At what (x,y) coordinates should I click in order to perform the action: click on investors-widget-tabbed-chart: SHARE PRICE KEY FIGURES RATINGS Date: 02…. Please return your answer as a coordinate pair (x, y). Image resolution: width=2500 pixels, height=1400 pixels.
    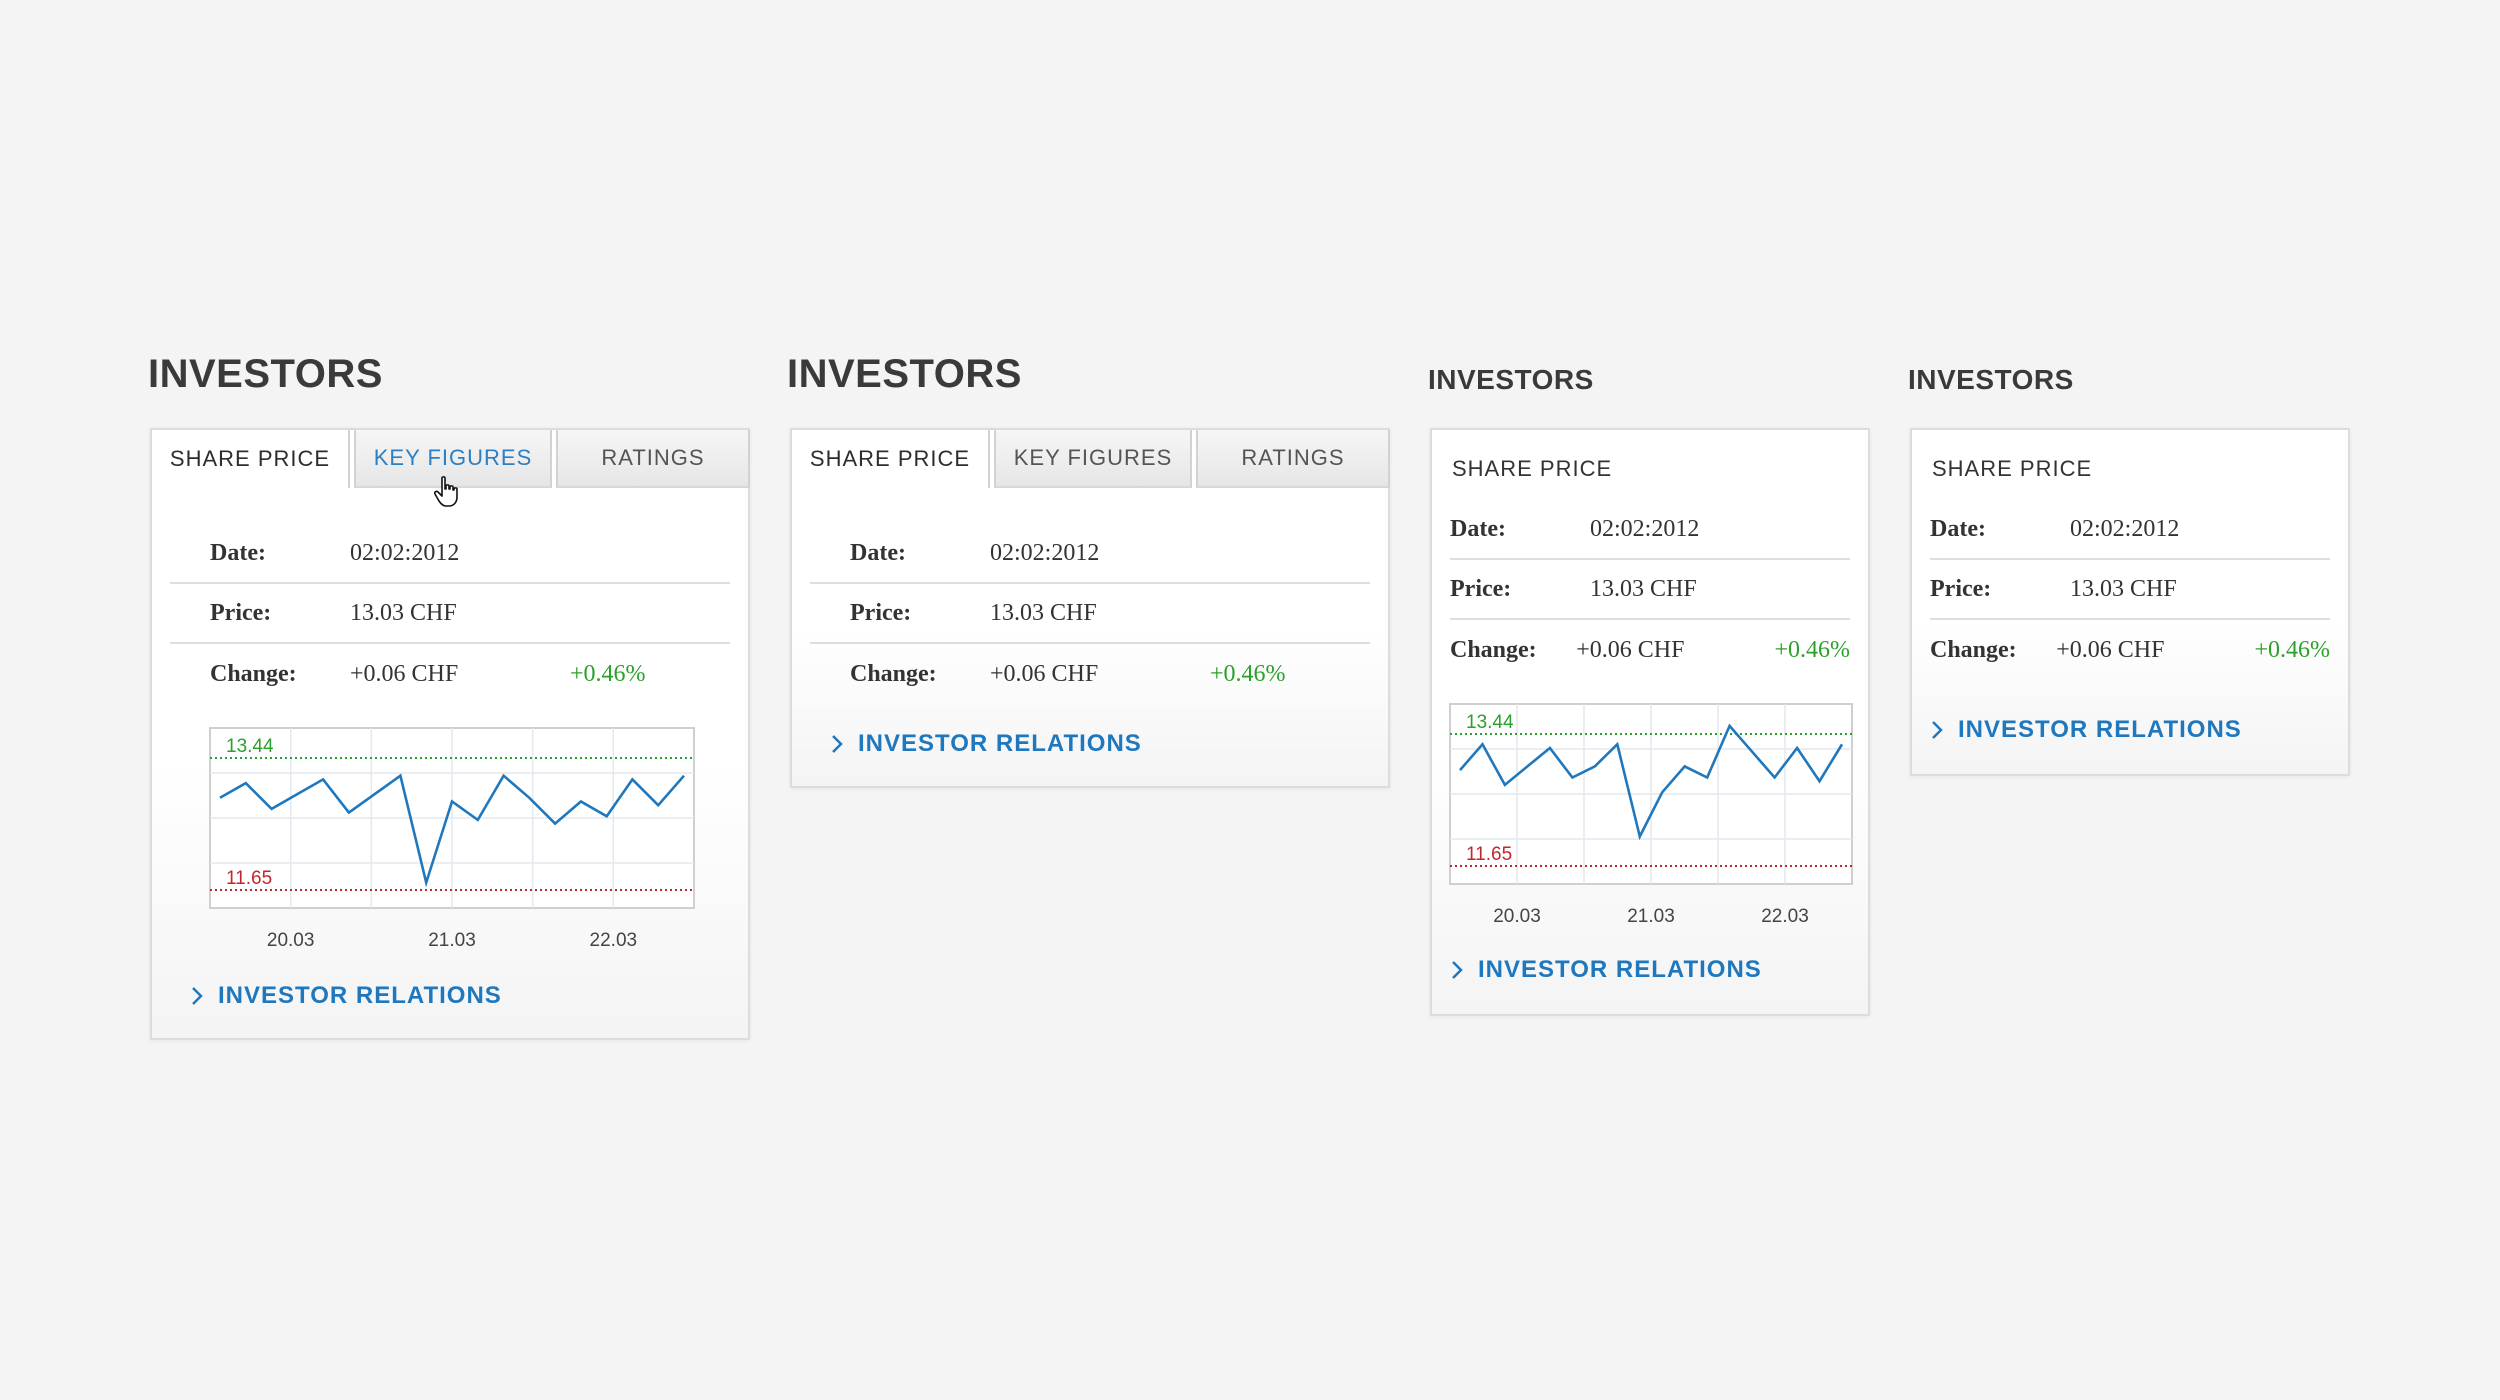
    Looking at the image, I should click on (450, 734).